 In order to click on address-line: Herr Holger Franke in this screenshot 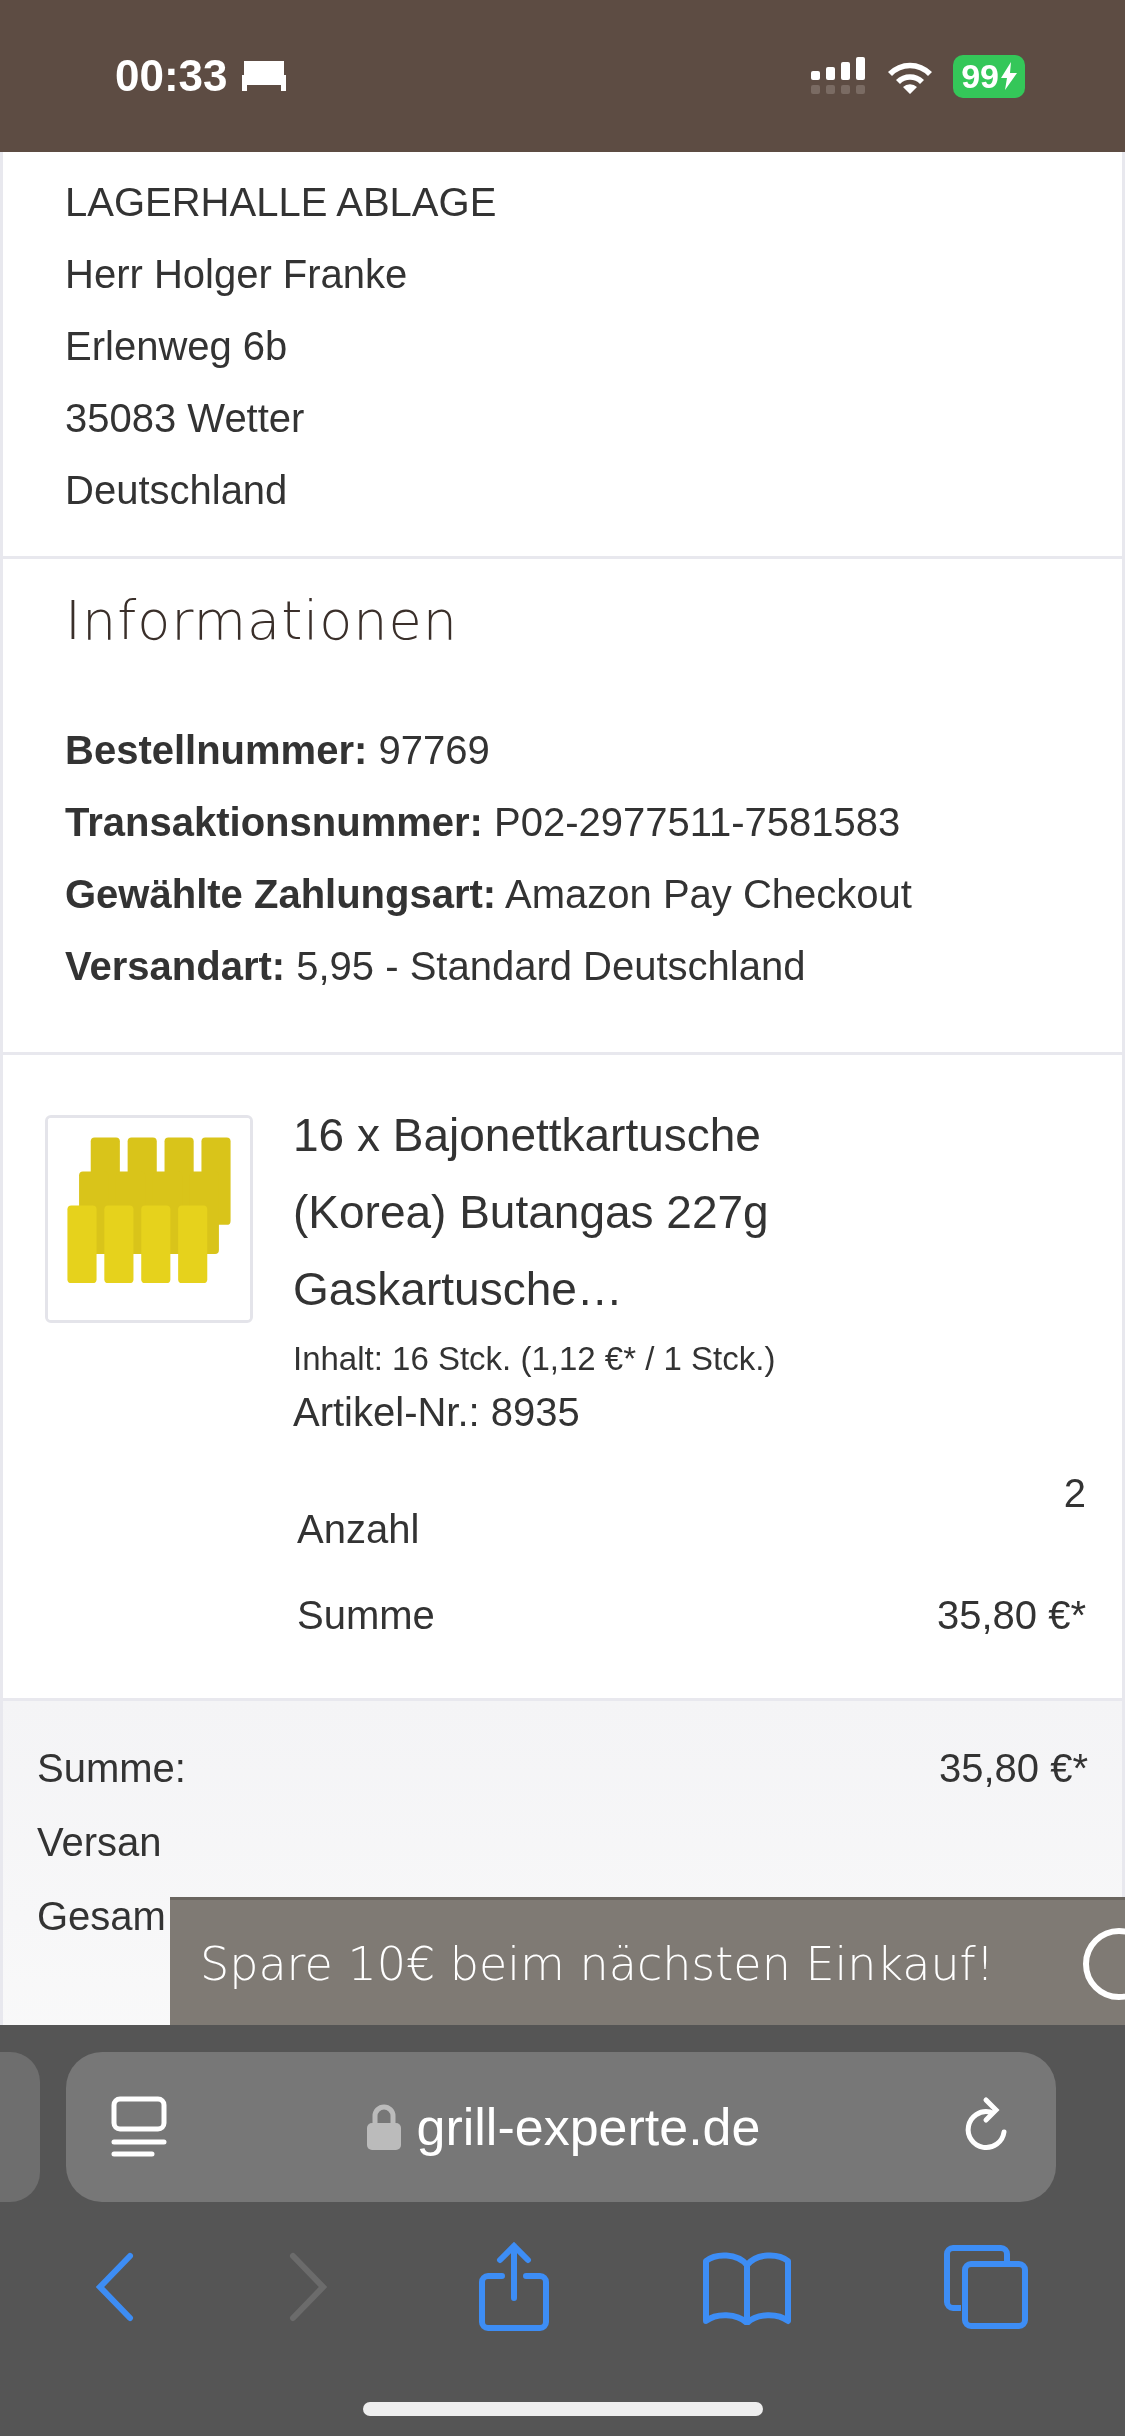, I will do `click(237, 274)`.